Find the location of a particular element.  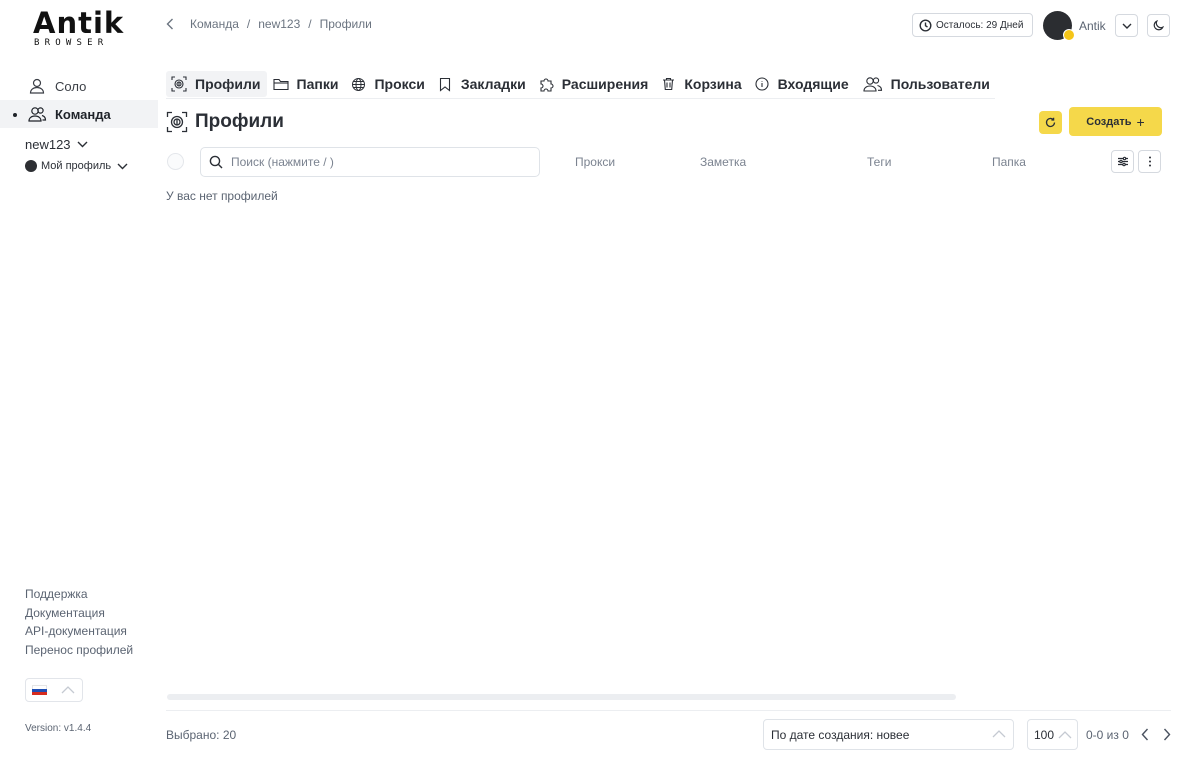

more-vertical-icon is located at coordinates (1149, 161).